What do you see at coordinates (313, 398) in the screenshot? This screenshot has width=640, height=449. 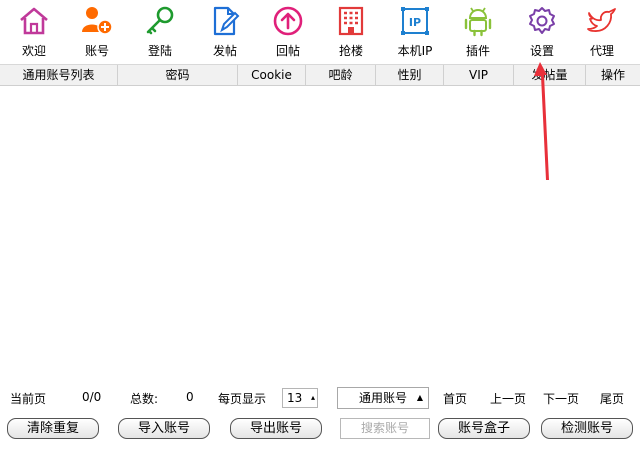 I see `stepper-arrows-icon: ▴` at bounding box center [313, 398].